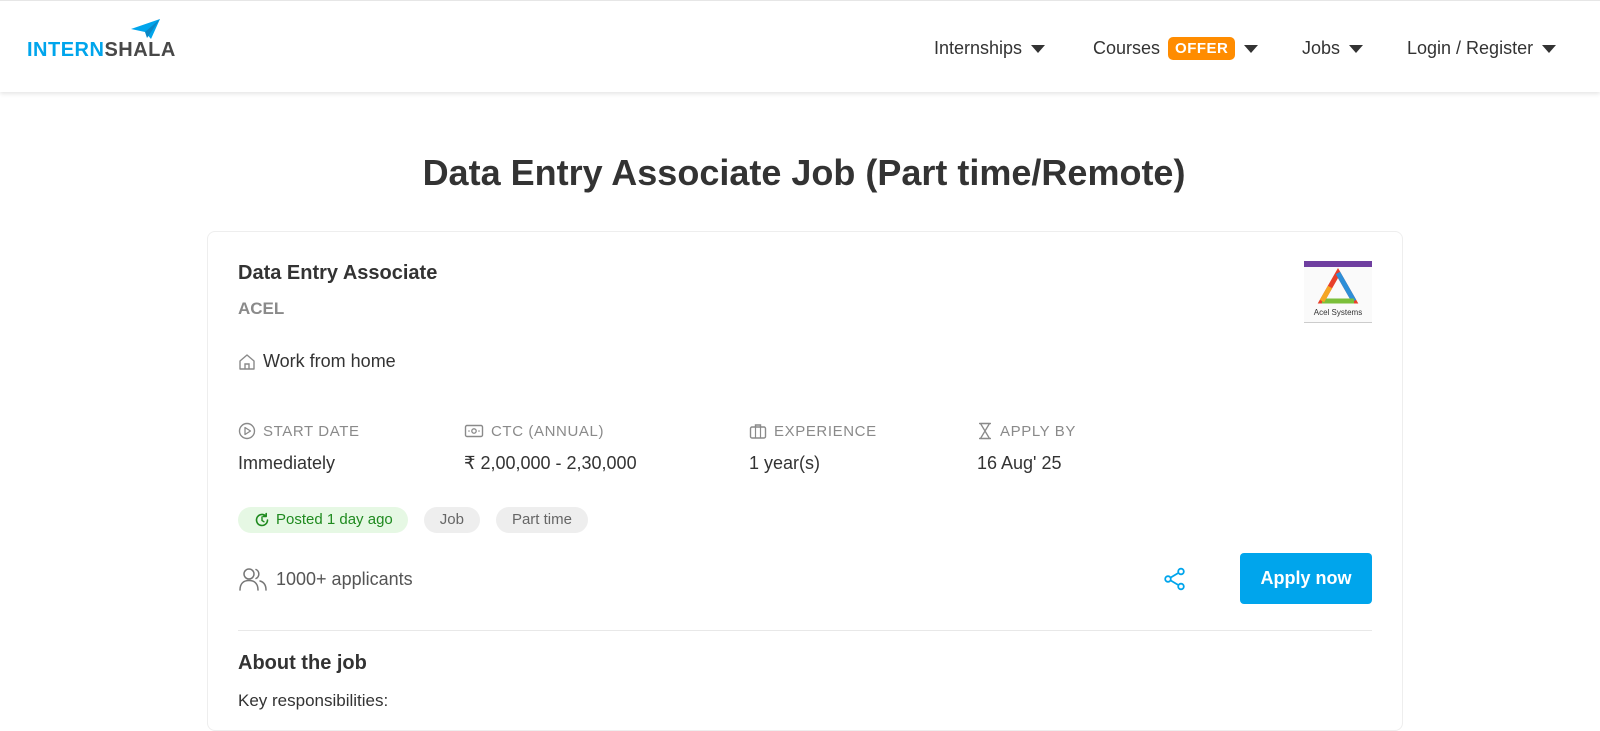  I want to click on meta-experience: EXPERIENCE 1 year(s), so click(813, 447).